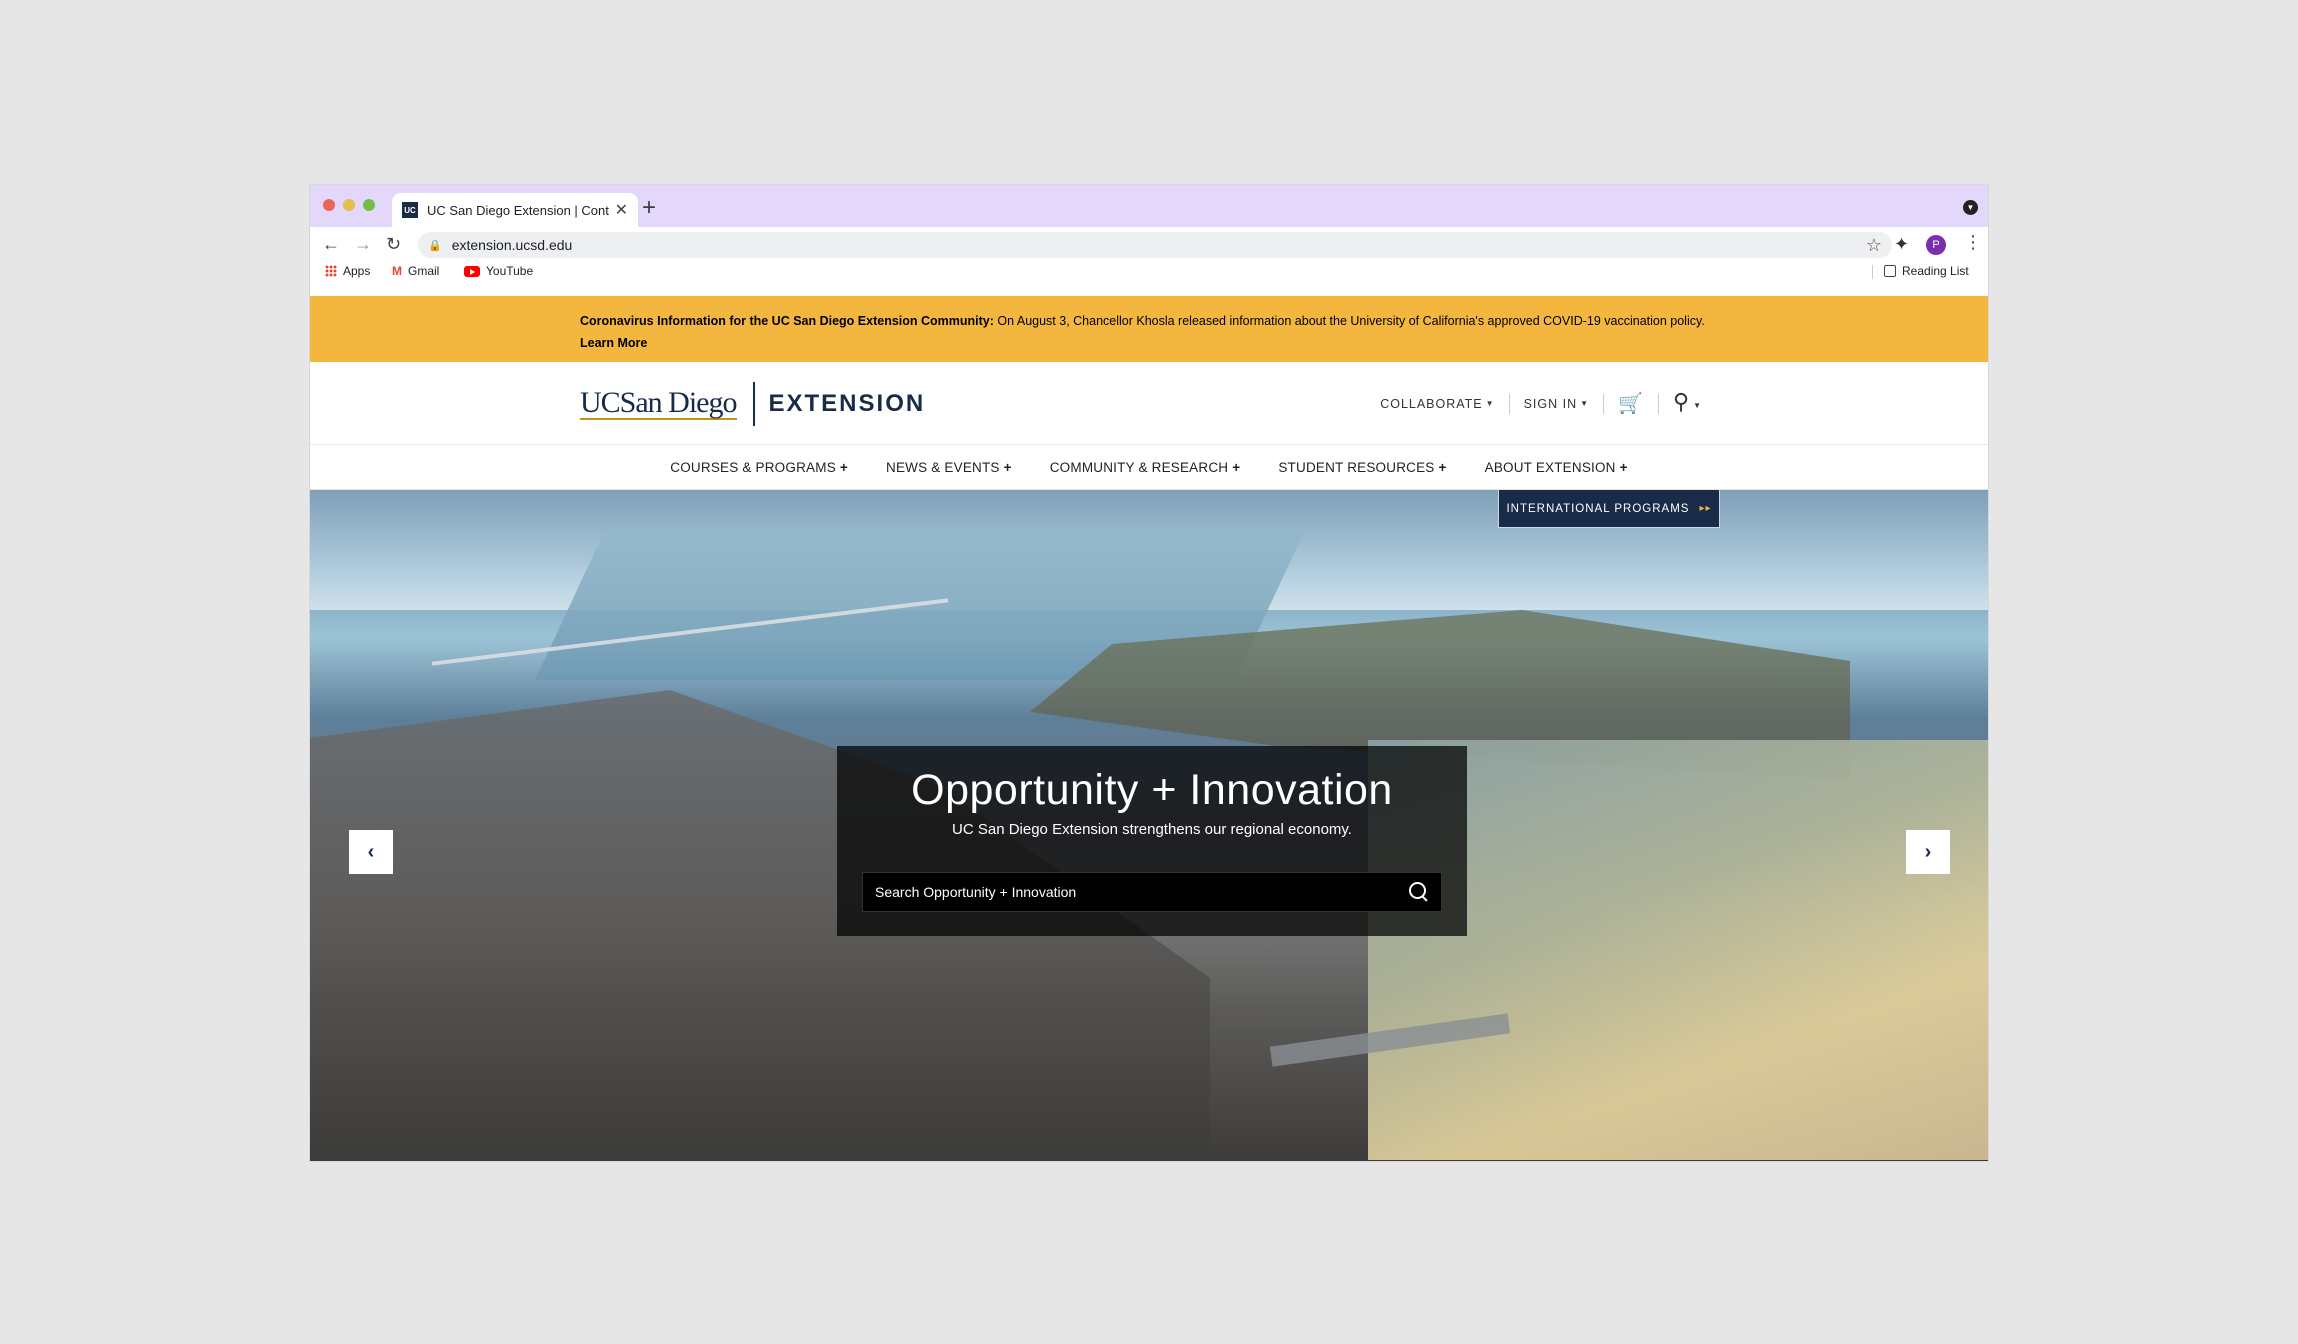 Image resolution: width=2298 pixels, height=1344 pixels. I want to click on active-tab: UC UC San Diego Extension | Cont ✕, so click(515, 210).